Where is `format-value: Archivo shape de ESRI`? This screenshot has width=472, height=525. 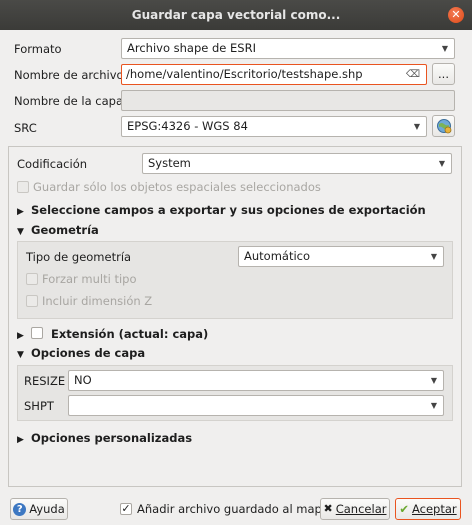 format-value: Archivo shape de ESRI is located at coordinates (191, 48).